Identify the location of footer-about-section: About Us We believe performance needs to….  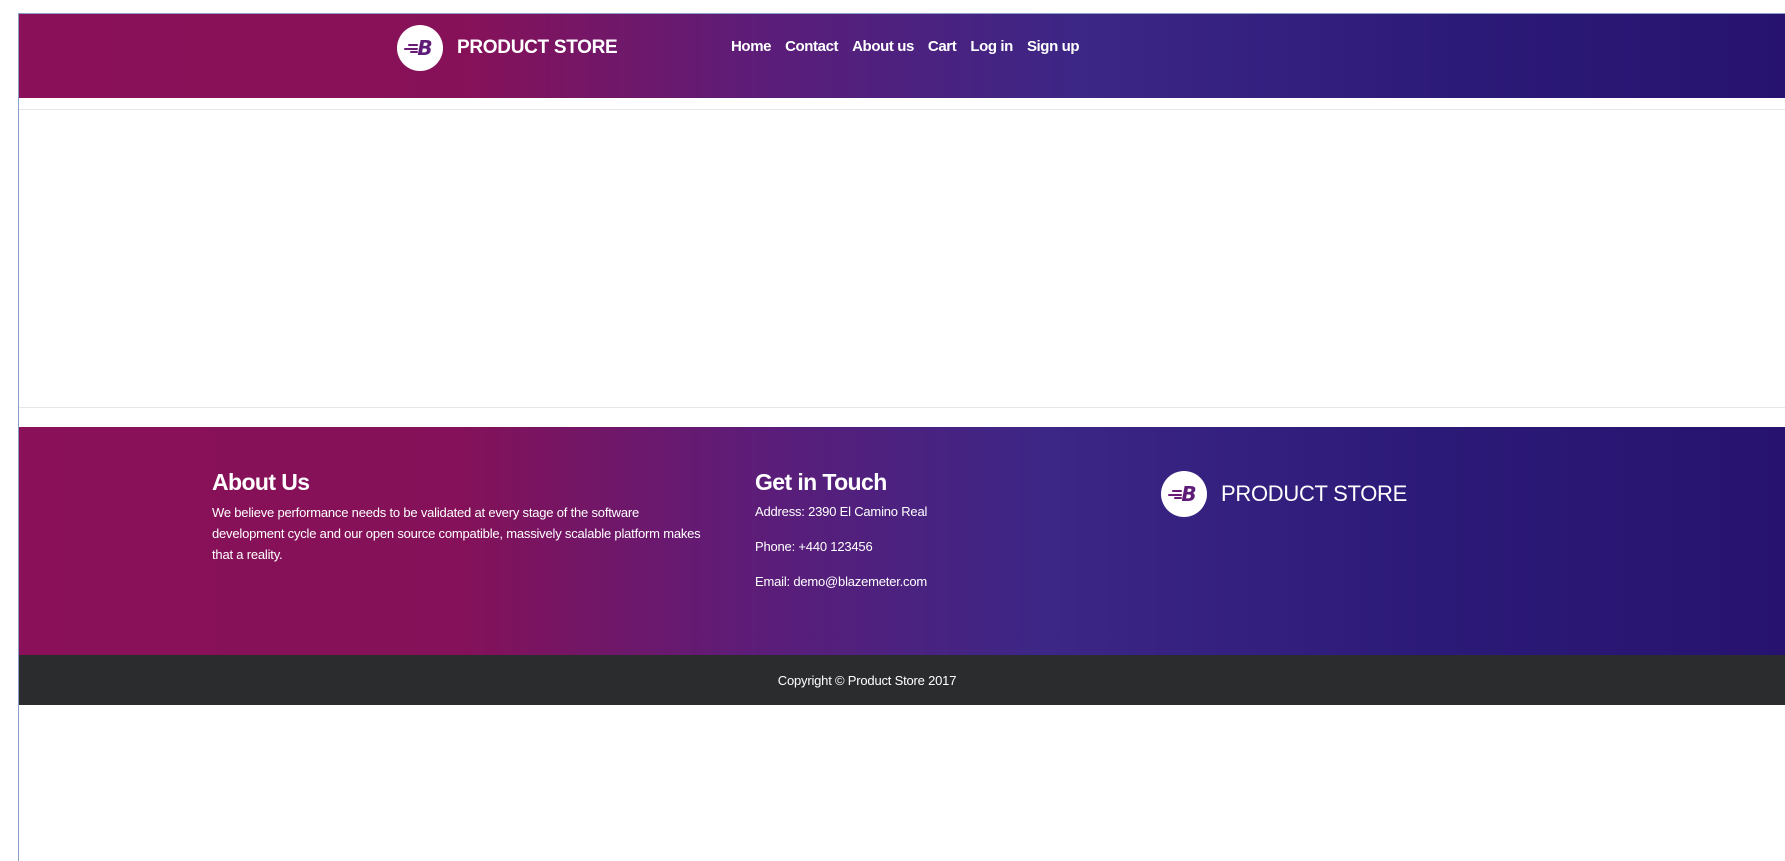
(457, 517).